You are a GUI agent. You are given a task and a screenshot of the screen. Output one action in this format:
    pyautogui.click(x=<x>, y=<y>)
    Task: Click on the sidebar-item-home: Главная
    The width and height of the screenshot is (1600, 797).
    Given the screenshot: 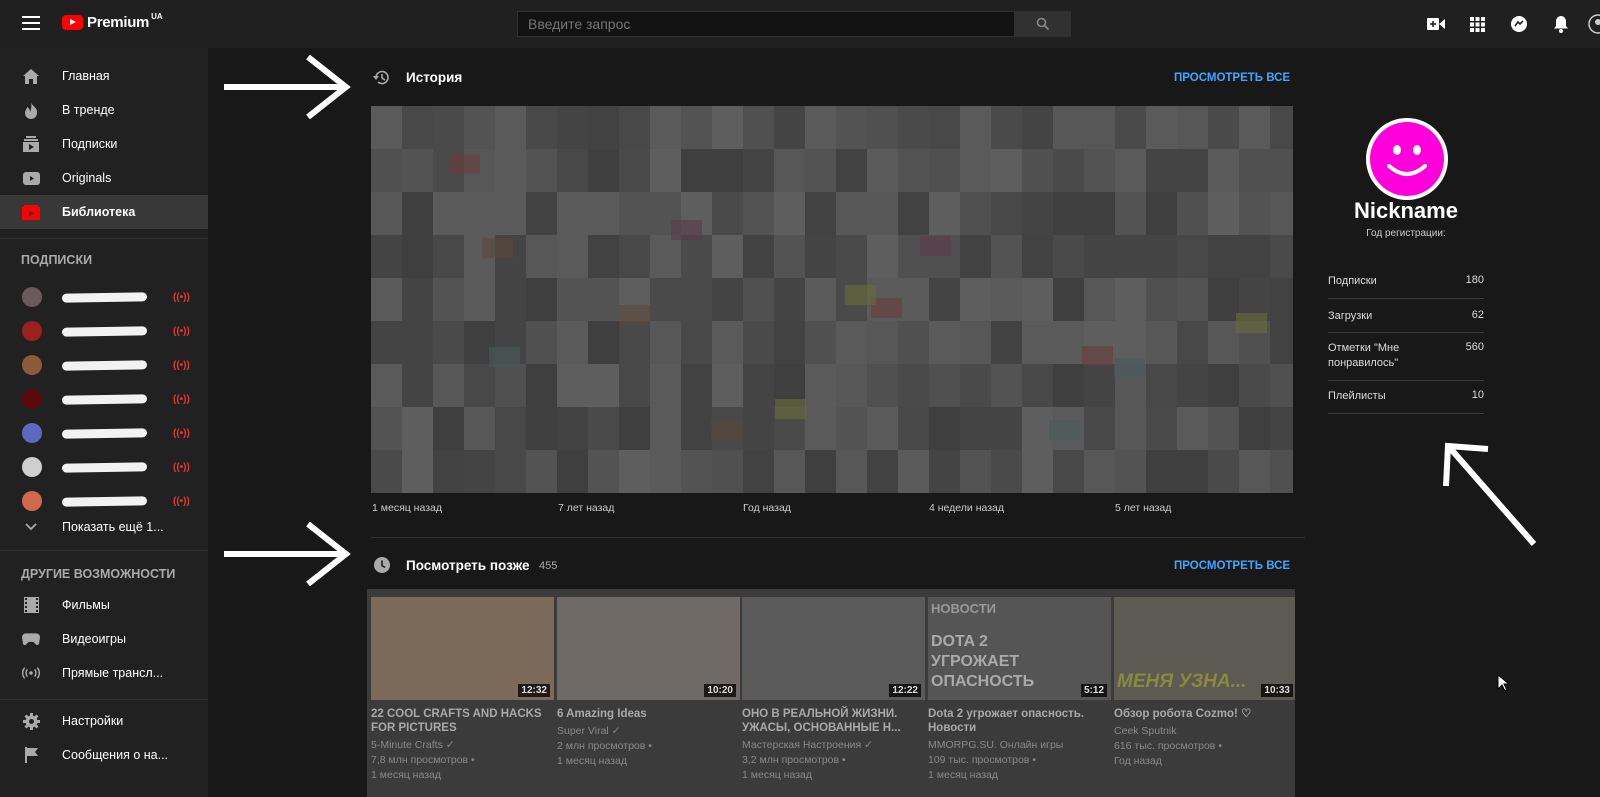 What is the action you would take?
    pyautogui.click(x=104, y=76)
    